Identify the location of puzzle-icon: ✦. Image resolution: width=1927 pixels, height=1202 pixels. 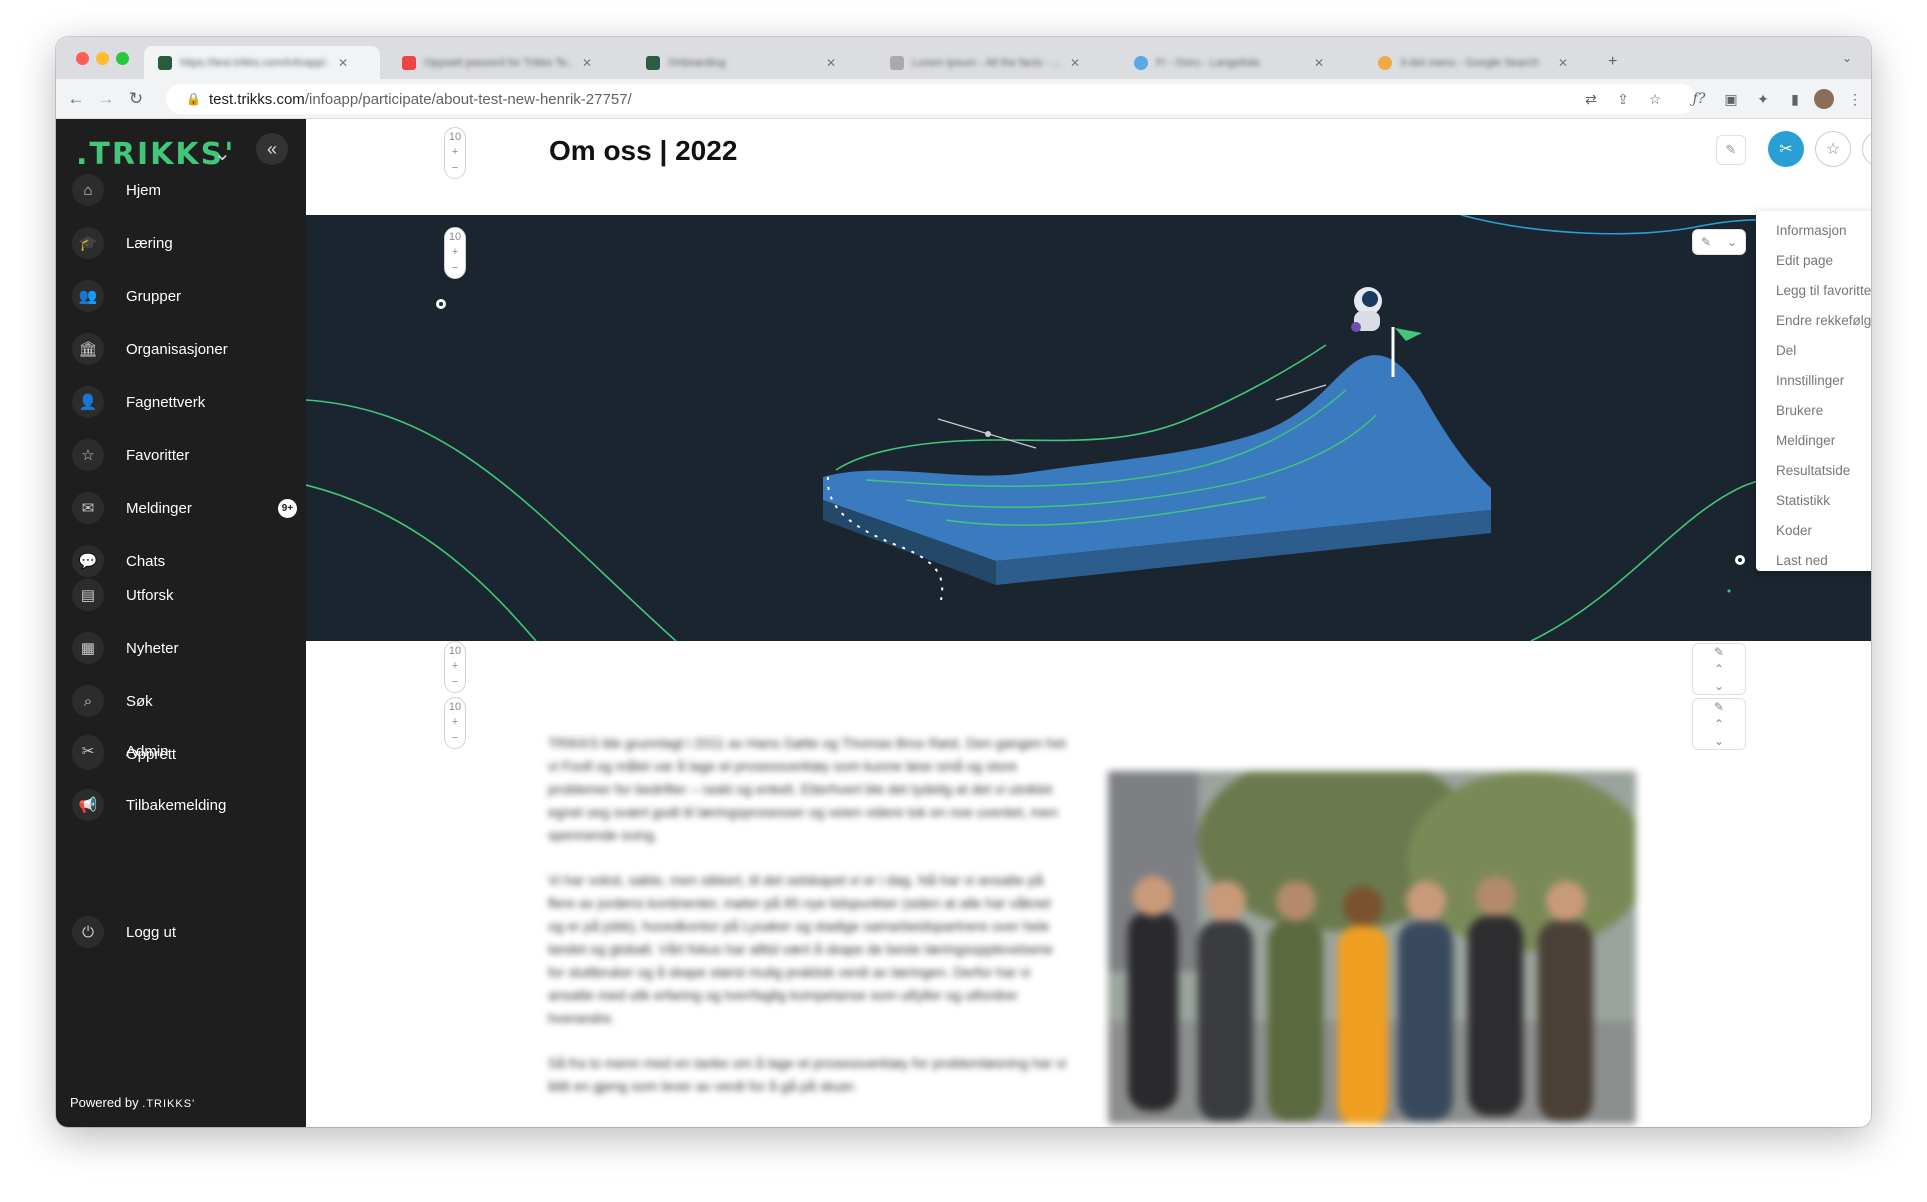
(1763, 99).